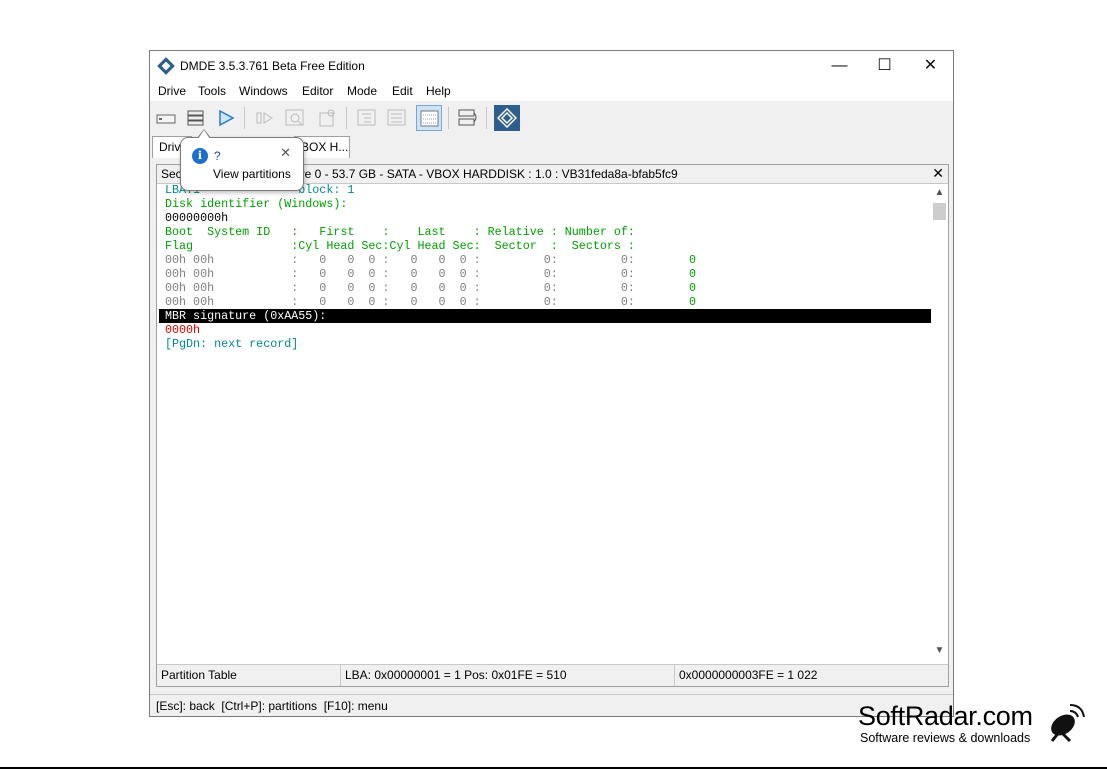  Describe the element at coordinates (242, 160) in the screenshot. I see `tooltip: i ? ✕ View partitions` at that location.